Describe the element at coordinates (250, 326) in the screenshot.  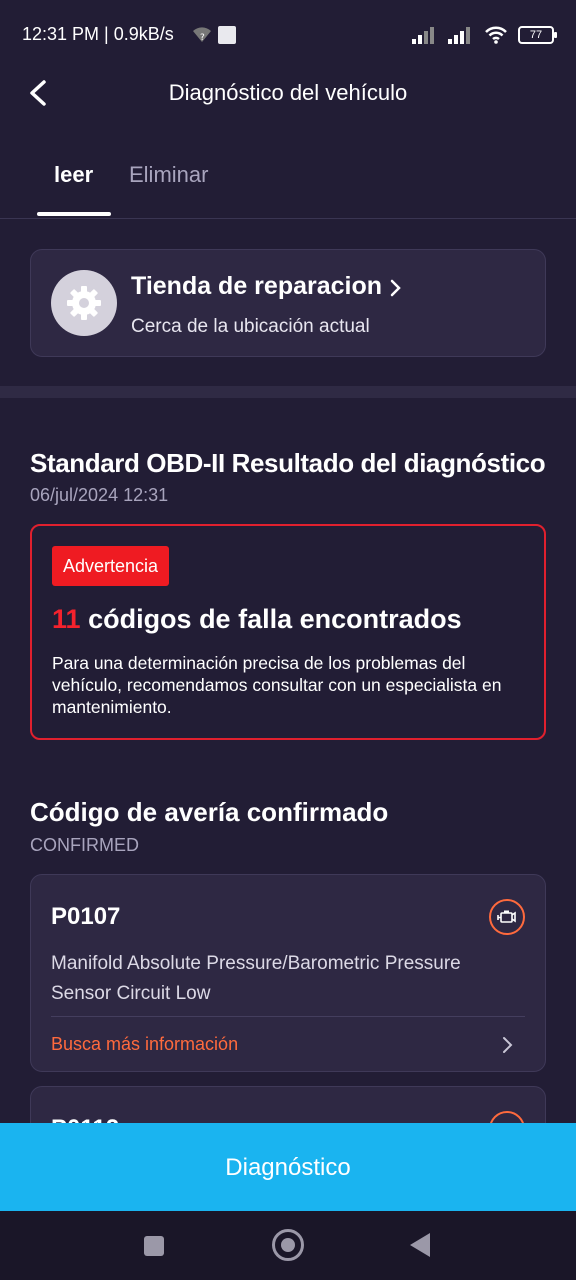
I see `repair-shop-subtitle: Cerca de la ubicación actual` at that location.